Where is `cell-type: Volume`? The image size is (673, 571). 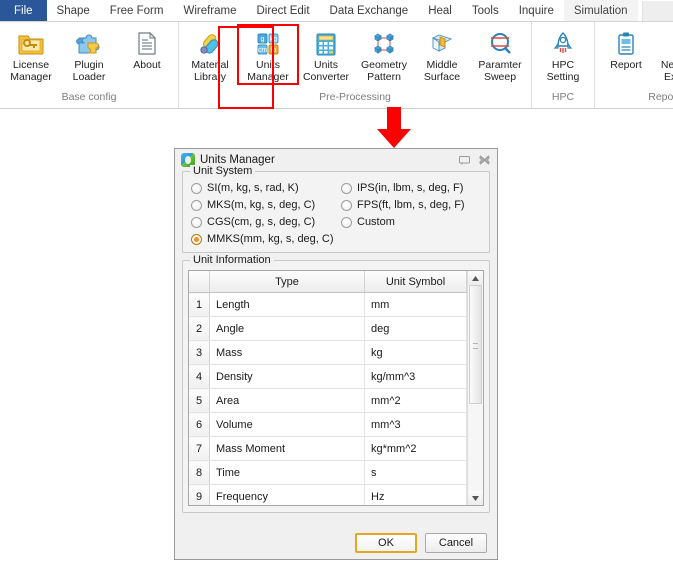 cell-type: Volume is located at coordinates (287, 424).